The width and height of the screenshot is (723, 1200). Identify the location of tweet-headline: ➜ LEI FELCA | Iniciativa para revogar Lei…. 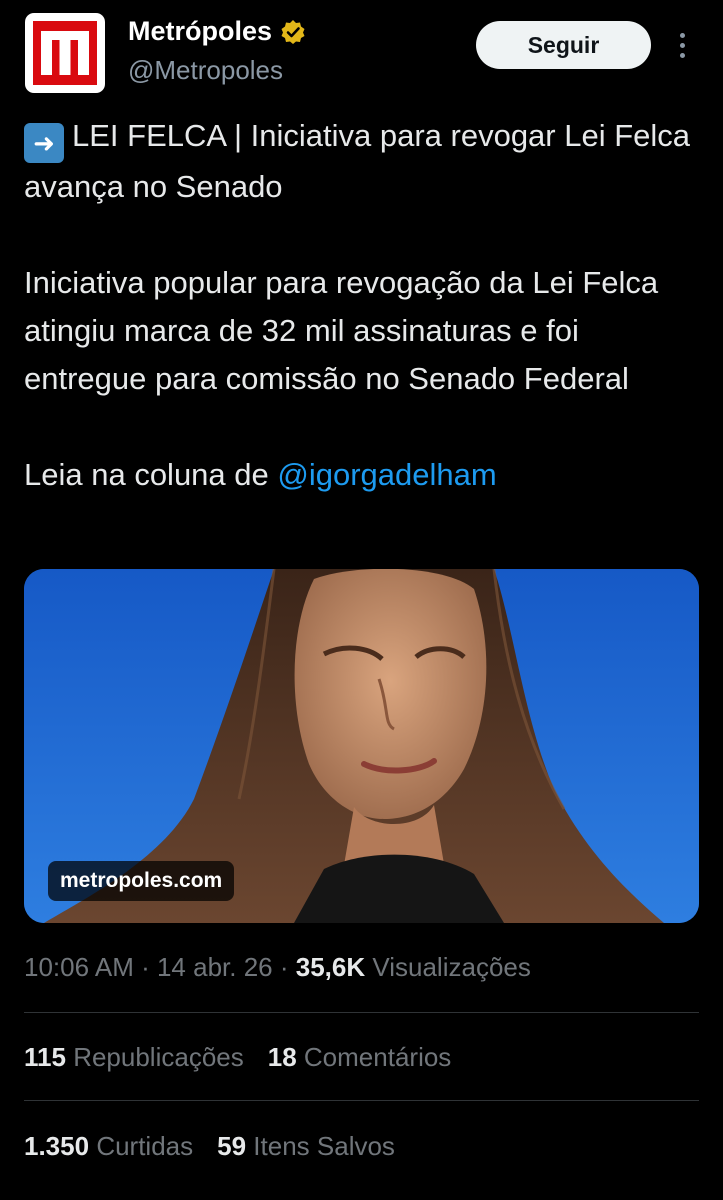
(364, 161).